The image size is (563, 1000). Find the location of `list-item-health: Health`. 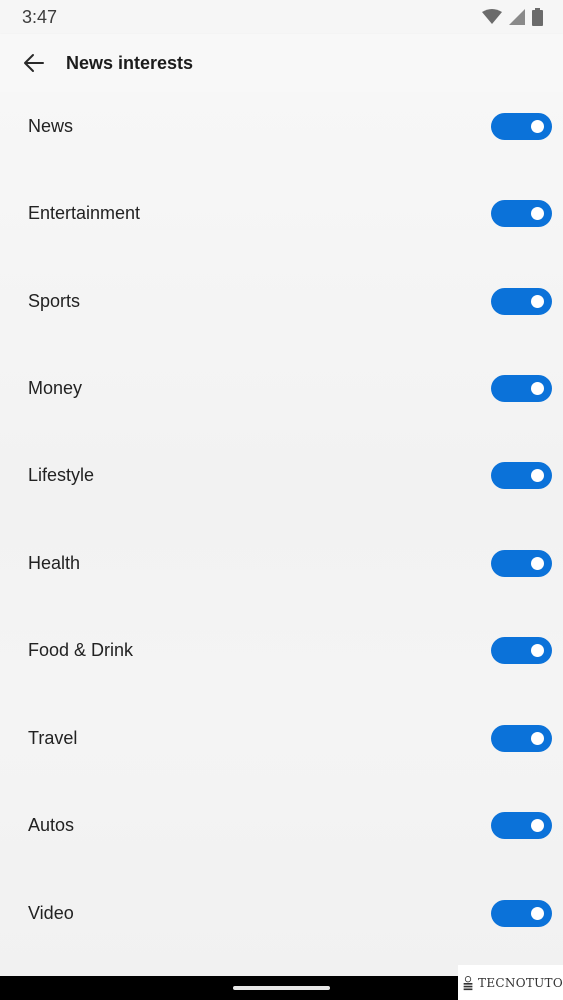

list-item-health: Health is located at coordinates (281, 563).